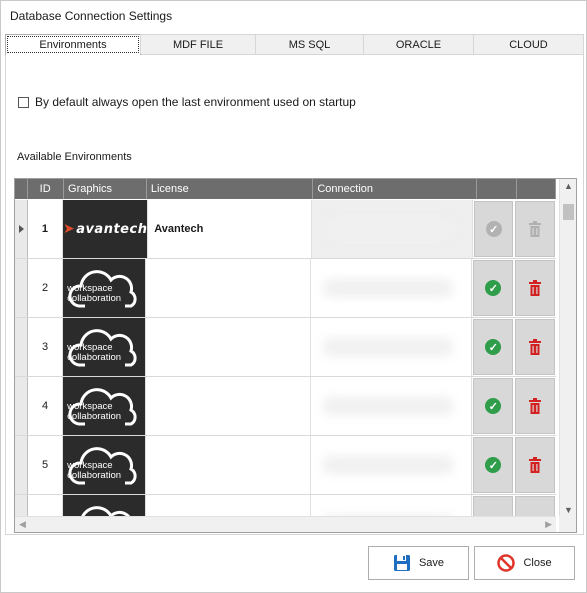  What do you see at coordinates (567, 524) in the screenshot?
I see `scrollbar-corner` at bounding box center [567, 524].